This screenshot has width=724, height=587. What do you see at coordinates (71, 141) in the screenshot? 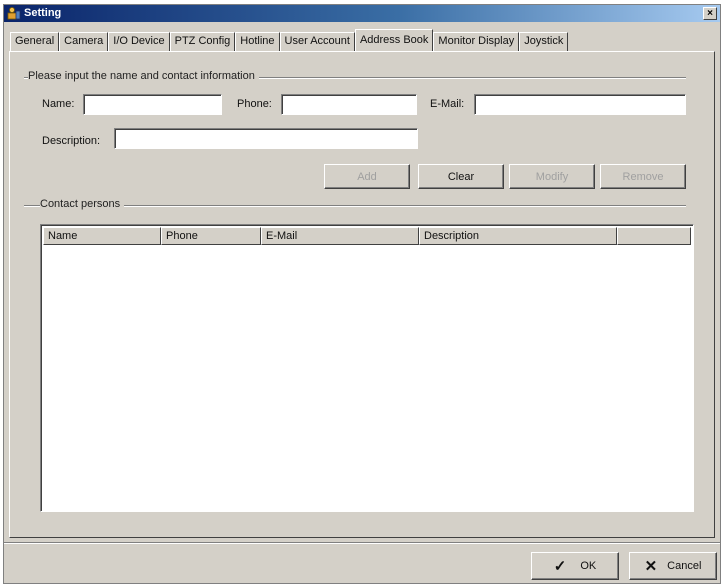
I see `description-label: Description:` at bounding box center [71, 141].